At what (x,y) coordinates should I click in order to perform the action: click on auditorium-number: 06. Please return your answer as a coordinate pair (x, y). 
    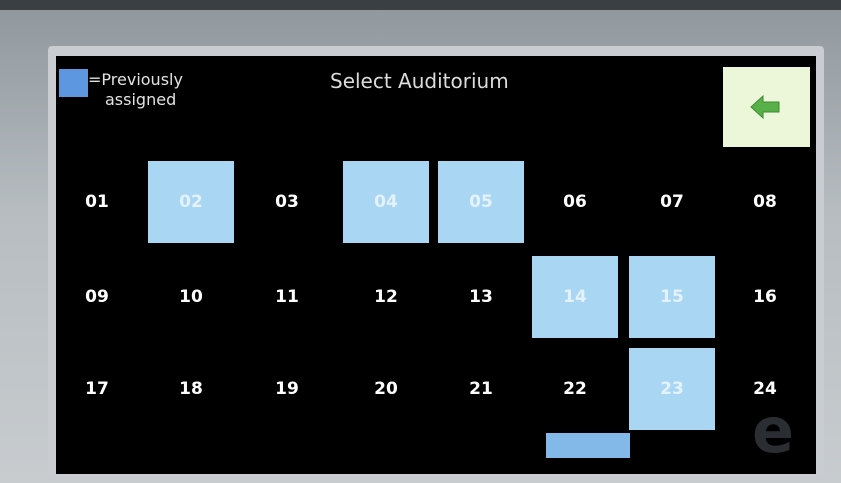
    Looking at the image, I should click on (575, 202).